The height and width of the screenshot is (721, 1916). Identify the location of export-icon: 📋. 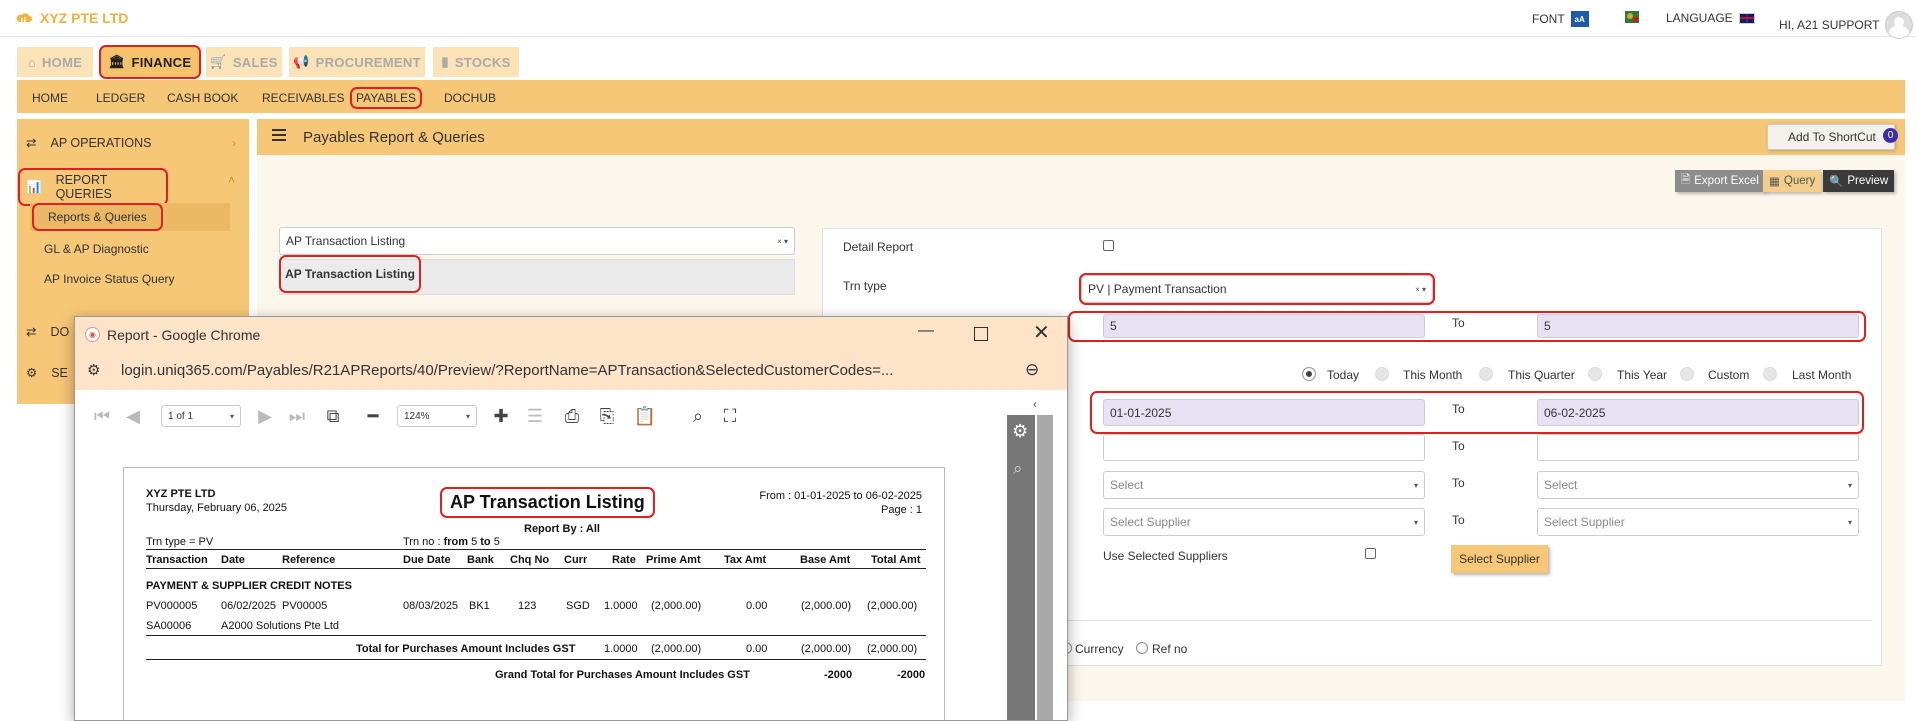
(645, 416).